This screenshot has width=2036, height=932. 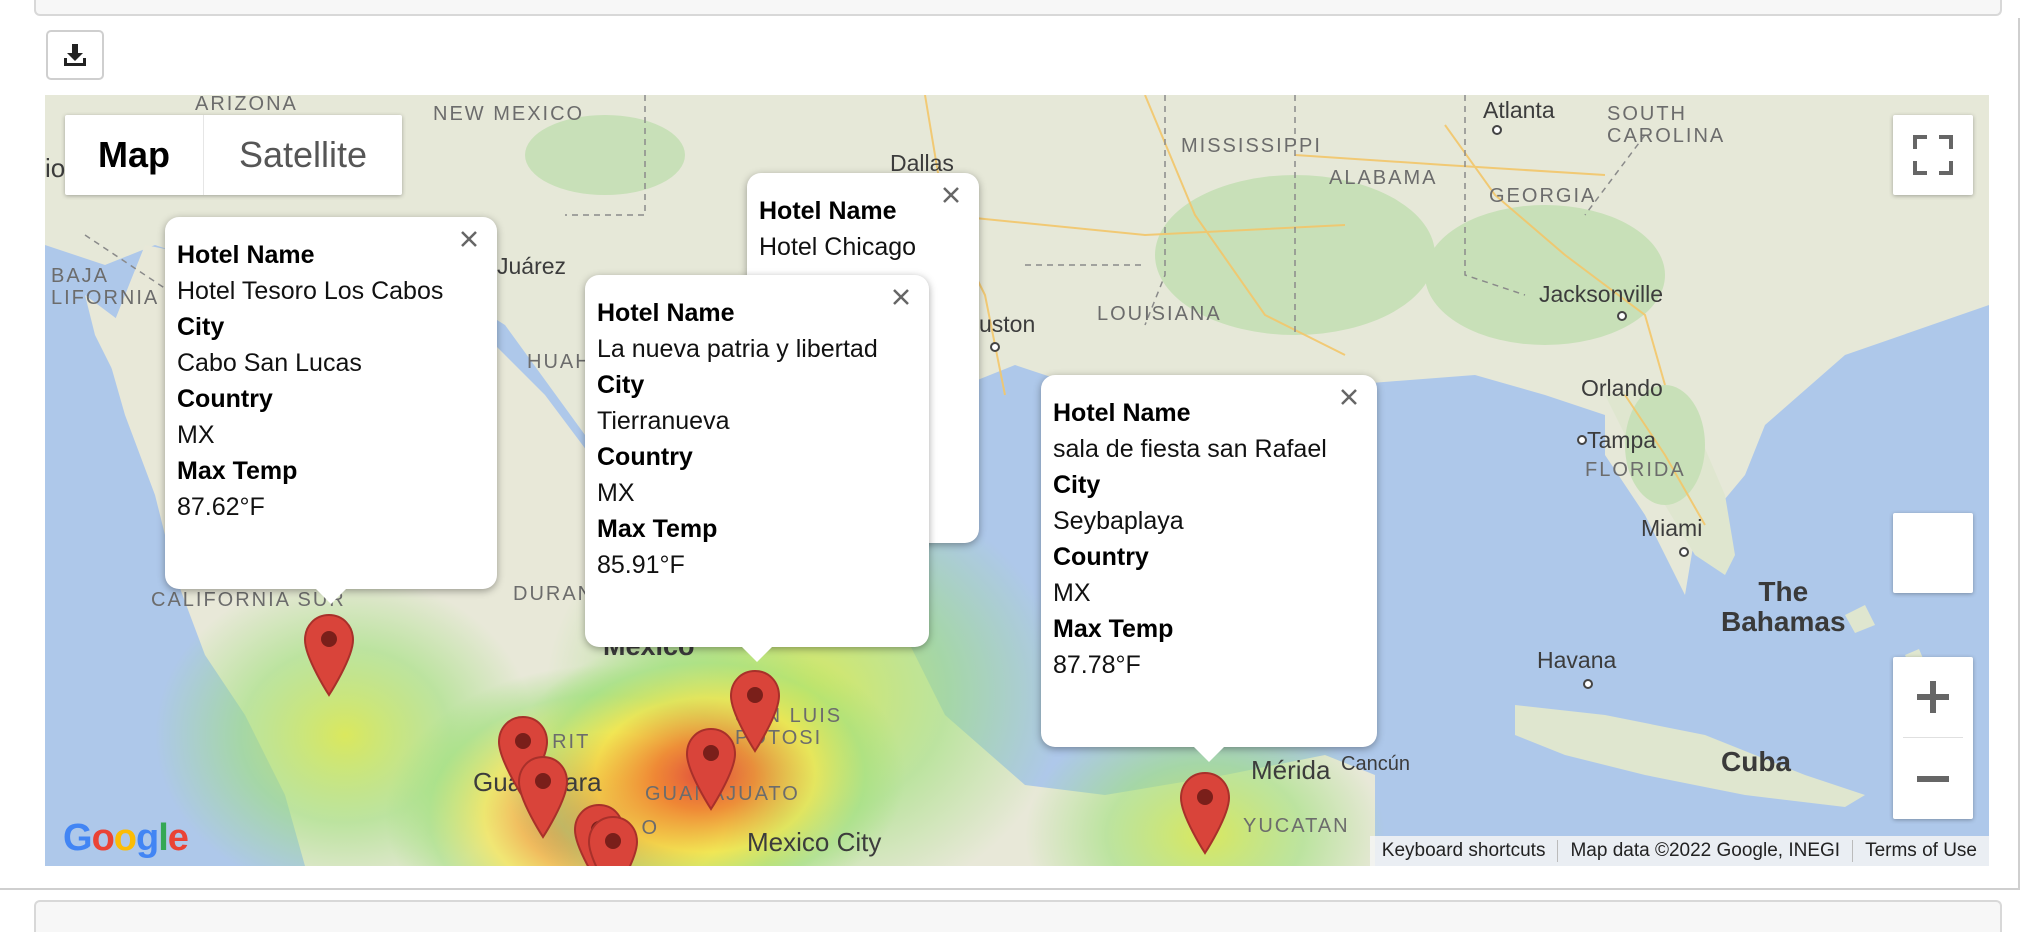 What do you see at coordinates (1933, 553) in the screenshot?
I see `street-view-control` at bounding box center [1933, 553].